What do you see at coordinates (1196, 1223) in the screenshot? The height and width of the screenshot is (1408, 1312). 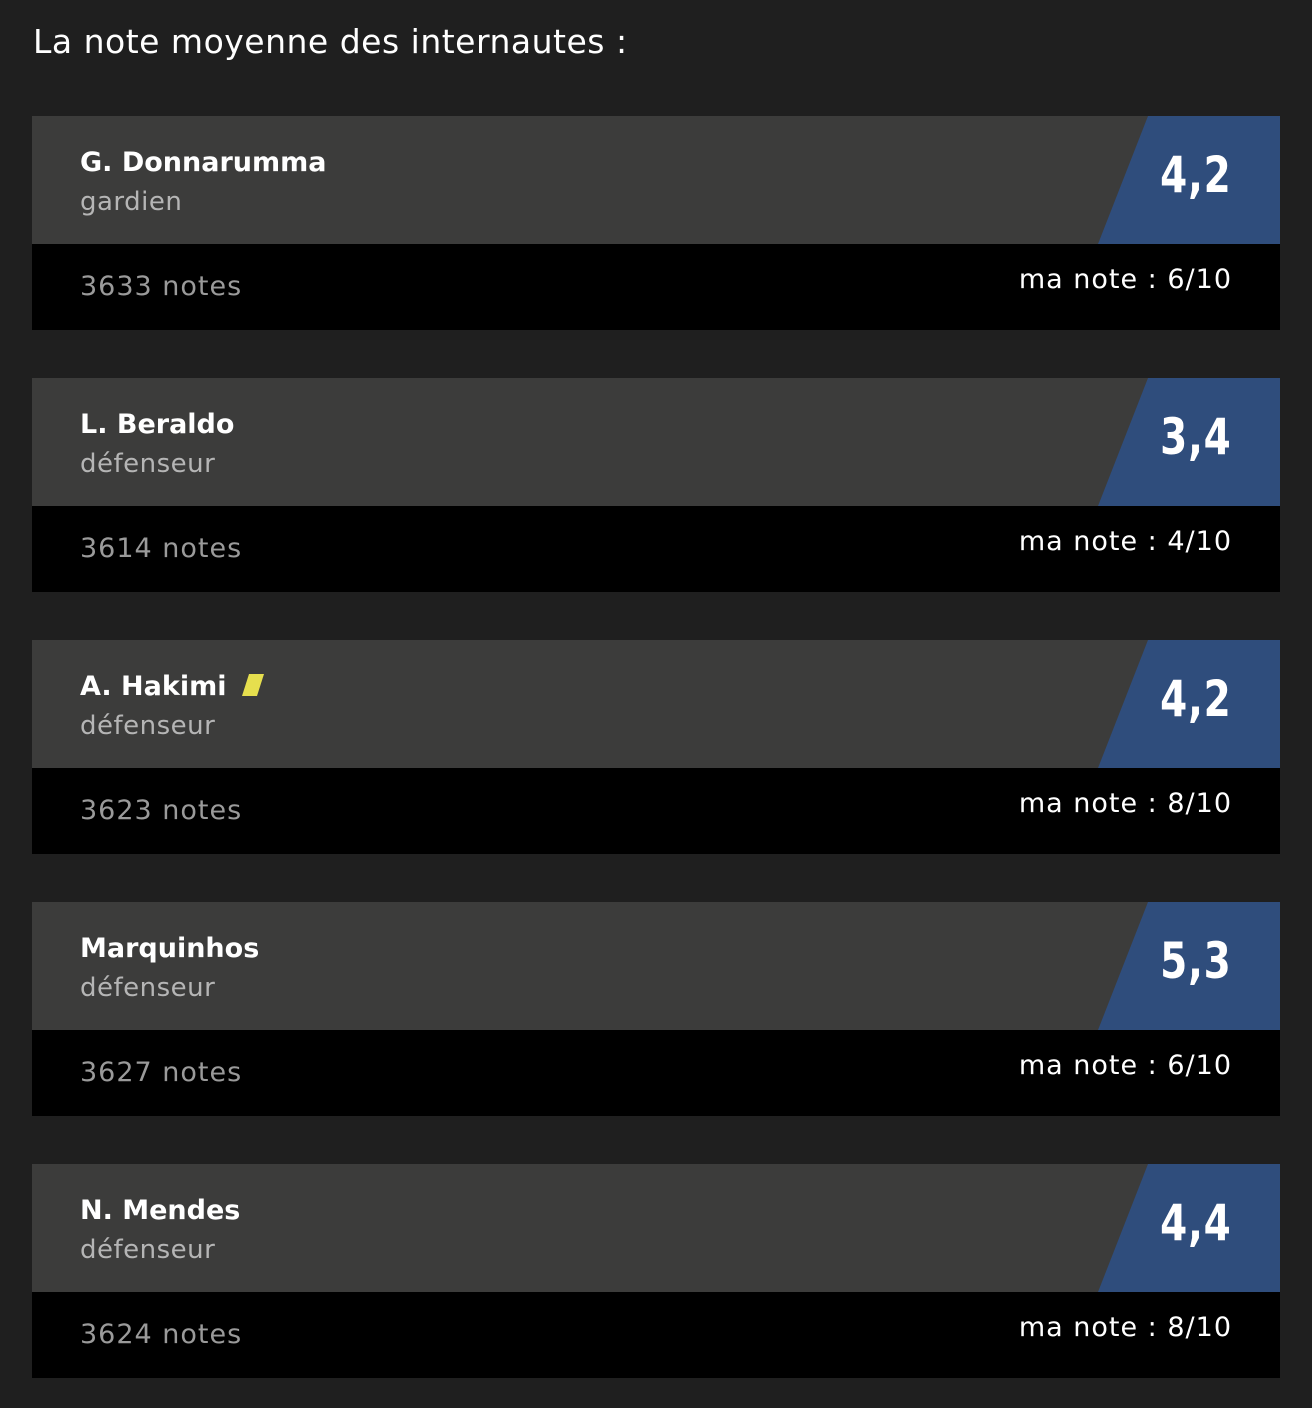 I see `average-rating: 4,4` at bounding box center [1196, 1223].